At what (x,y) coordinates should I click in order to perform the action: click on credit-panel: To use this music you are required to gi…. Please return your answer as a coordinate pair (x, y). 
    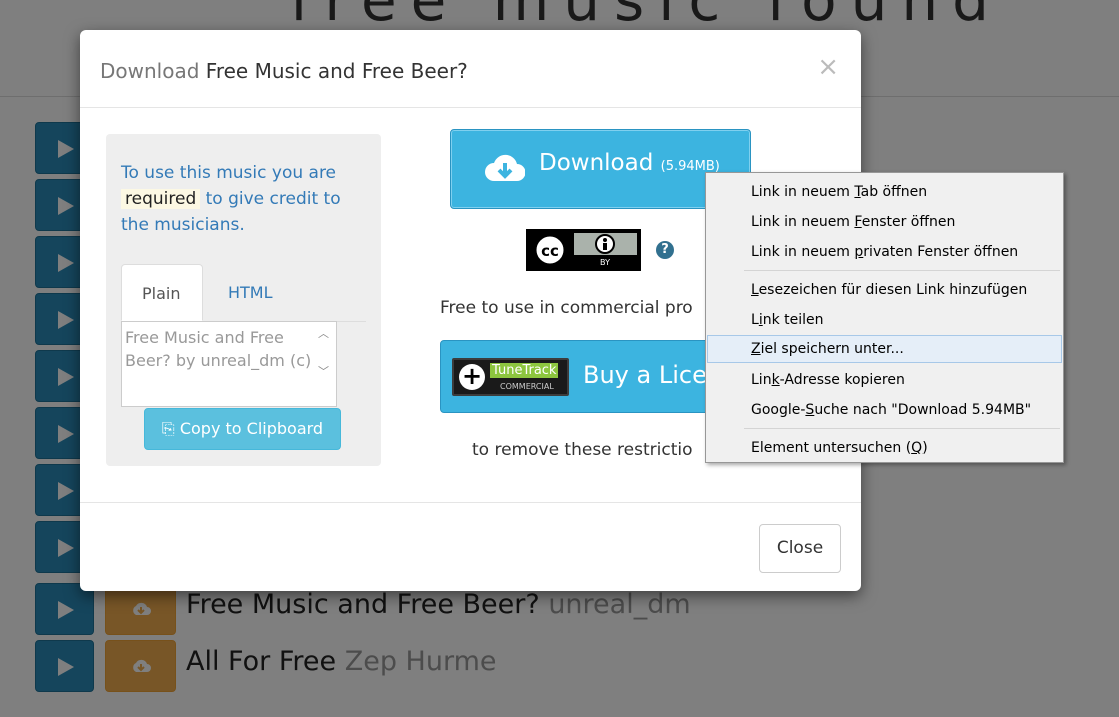
    Looking at the image, I should click on (243, 300).